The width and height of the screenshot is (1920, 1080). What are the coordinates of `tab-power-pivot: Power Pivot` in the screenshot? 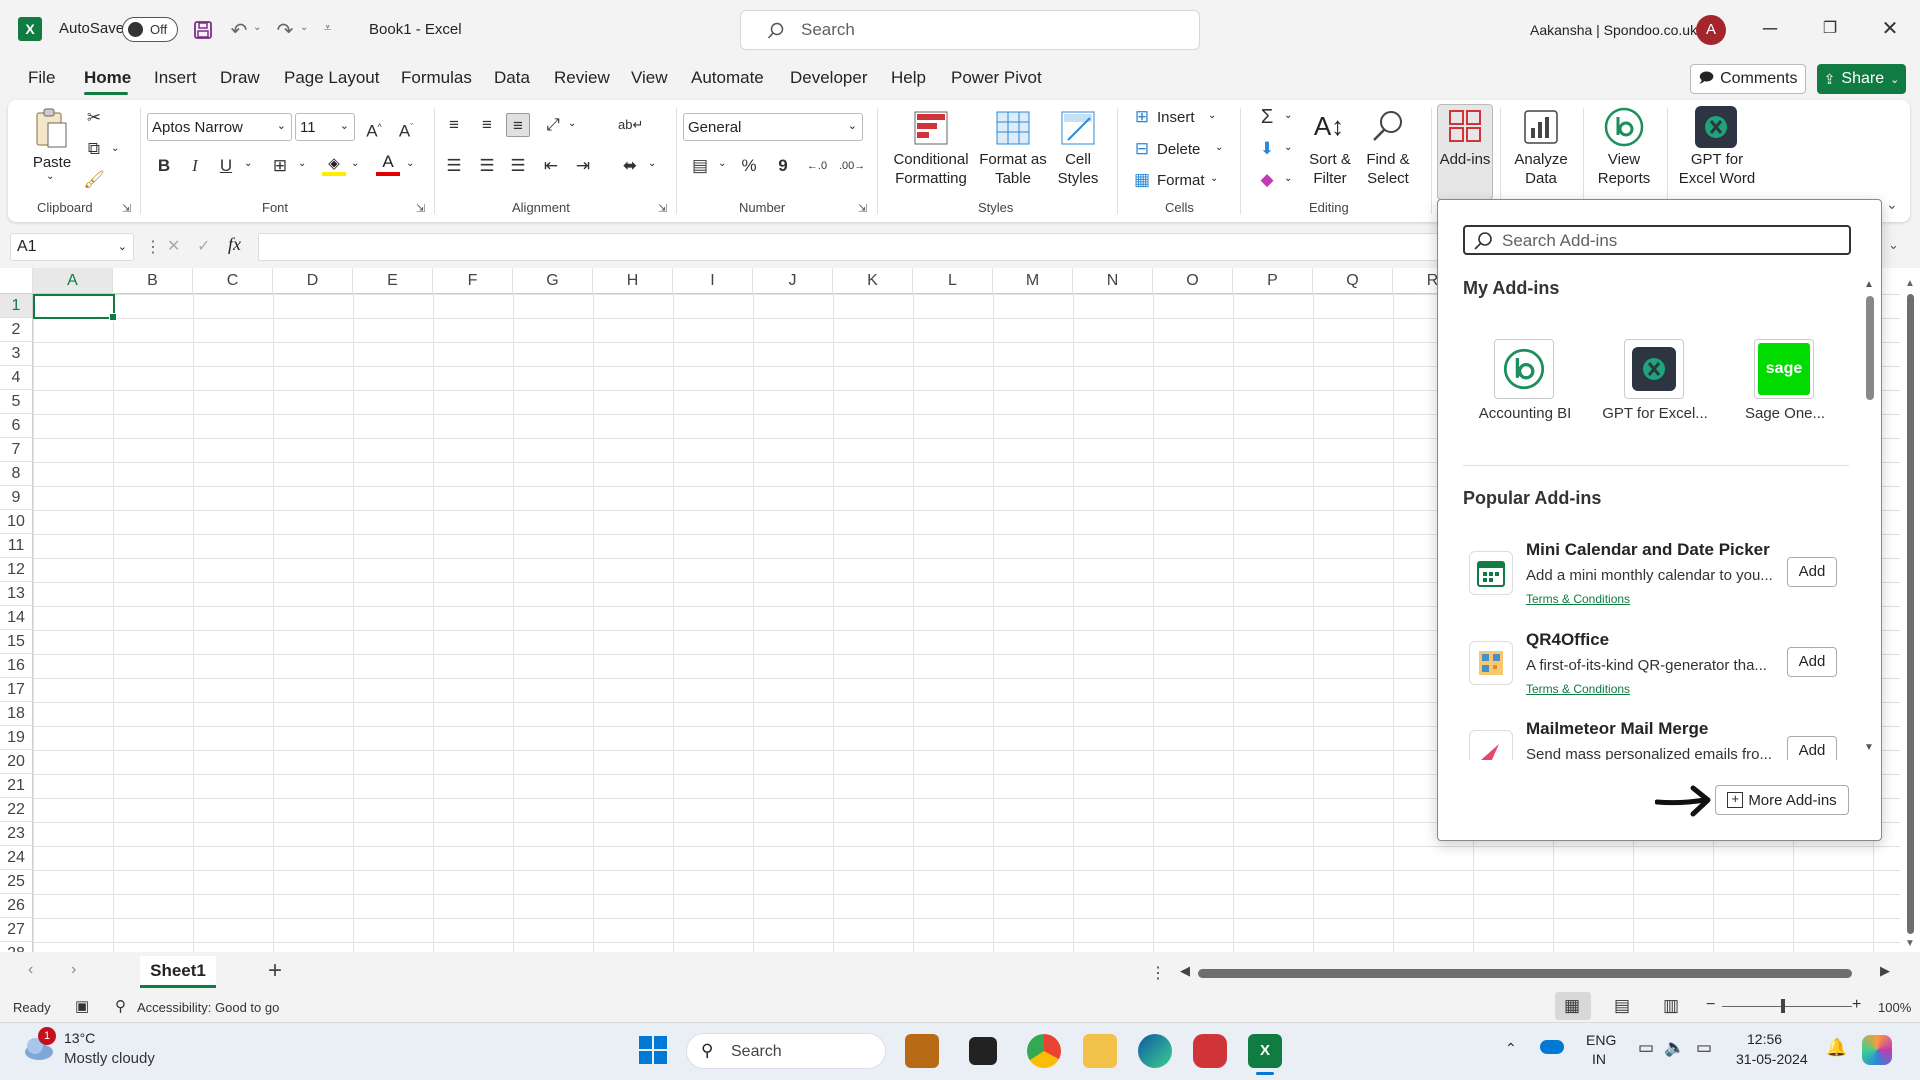 It's located at (996, 78).